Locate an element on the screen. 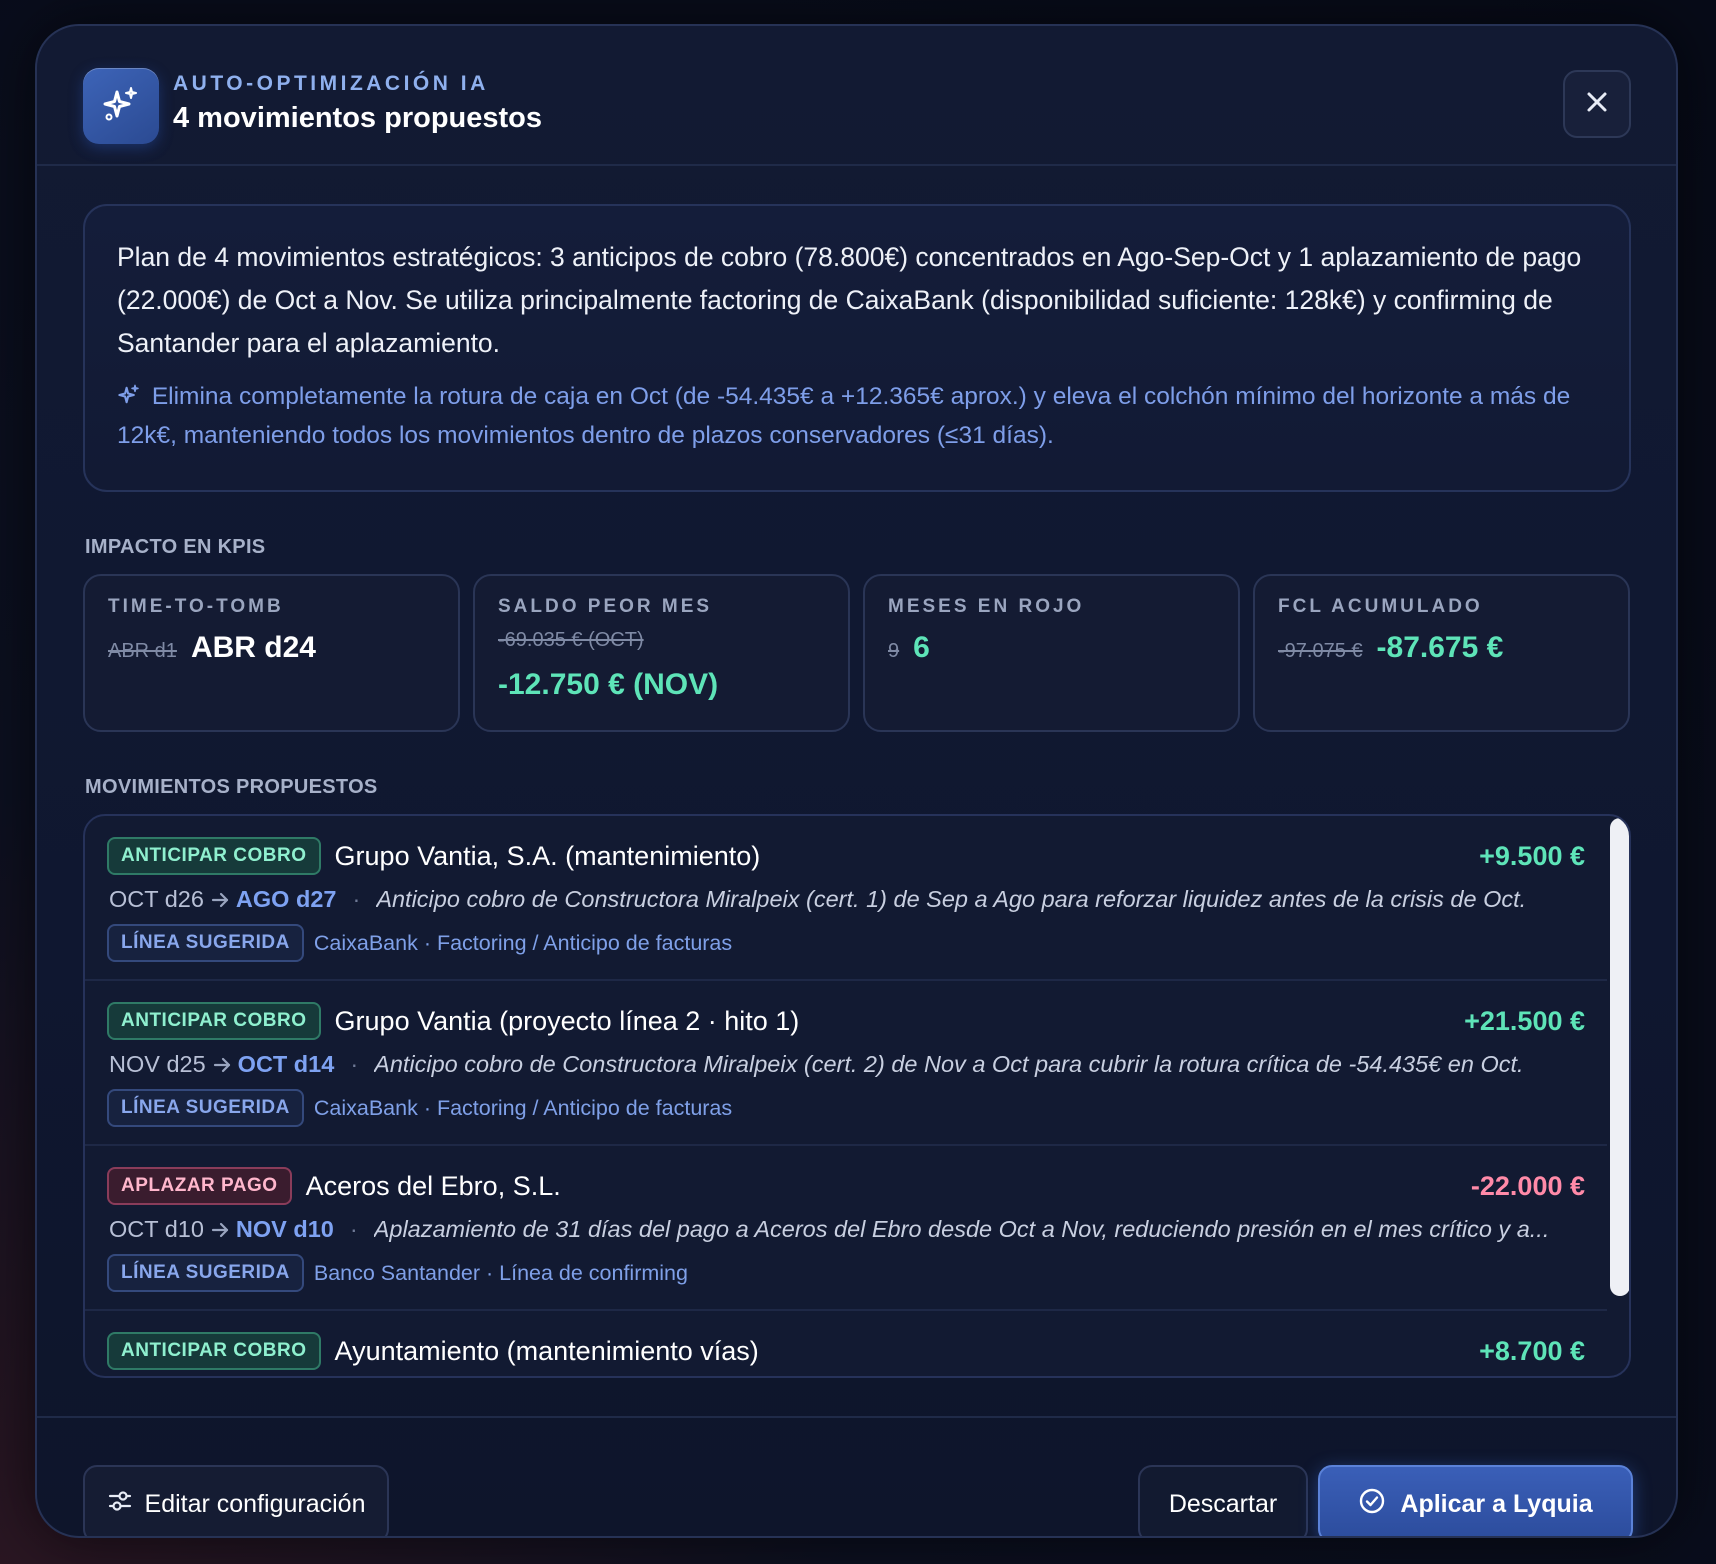  kpi-fcl-acumulado: FCL ACUMULADO -97.075 € -87.675 € is located at coordinates (1441, 653).